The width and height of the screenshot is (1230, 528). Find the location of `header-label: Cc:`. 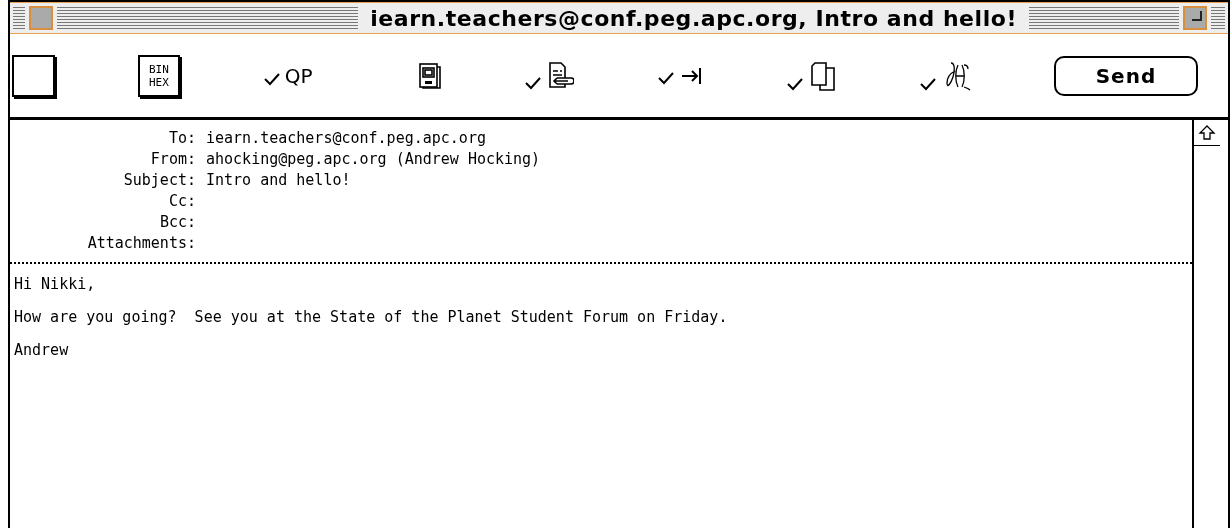

header-label: Cc: is located at coordinates (182, 202).